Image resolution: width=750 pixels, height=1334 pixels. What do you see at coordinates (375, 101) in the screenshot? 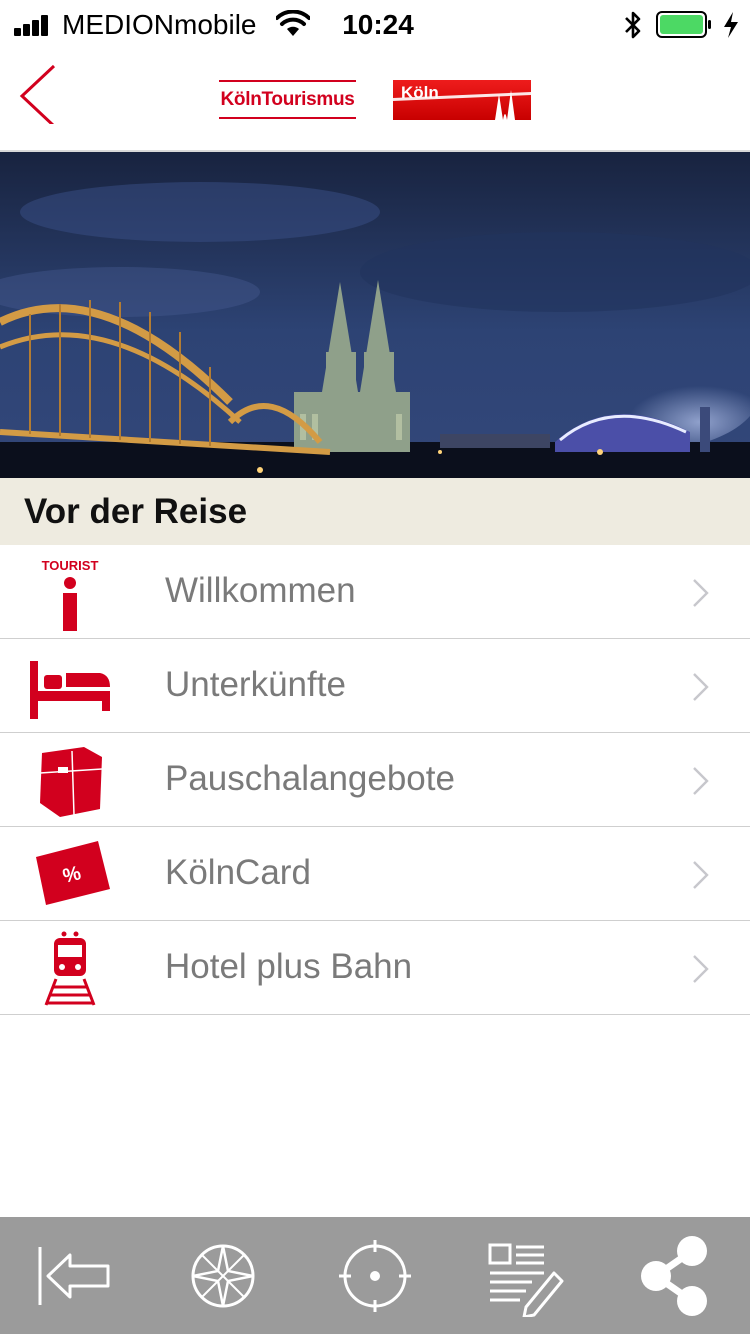
I see `navigation-bar: KölnTourismus Köln` at bounding box center [375, 101].